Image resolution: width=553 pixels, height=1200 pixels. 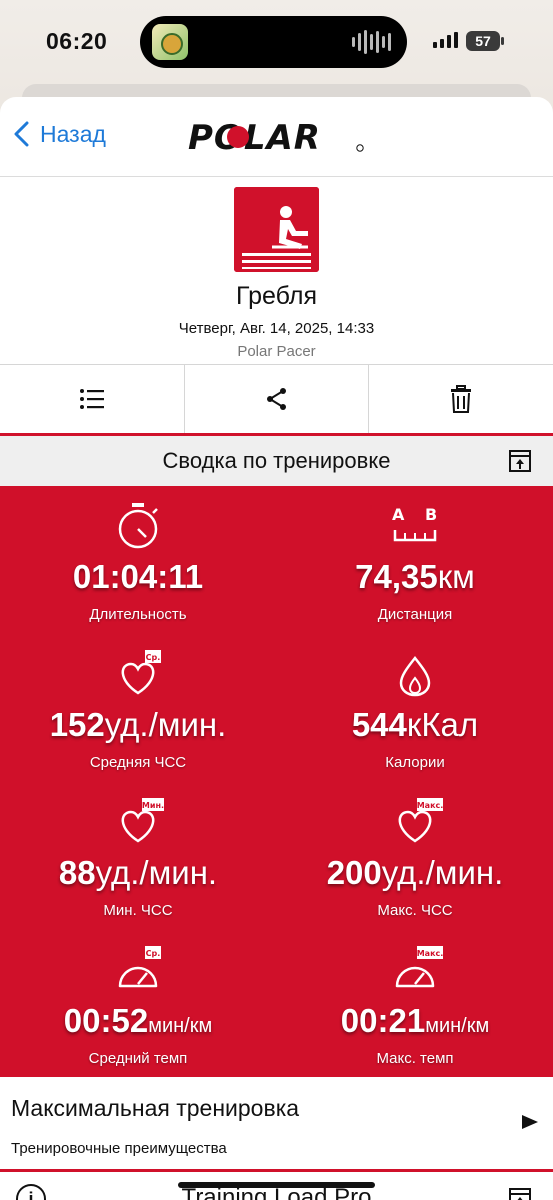 I want to click on chevron-left-icon, so click(x=21, y=134).